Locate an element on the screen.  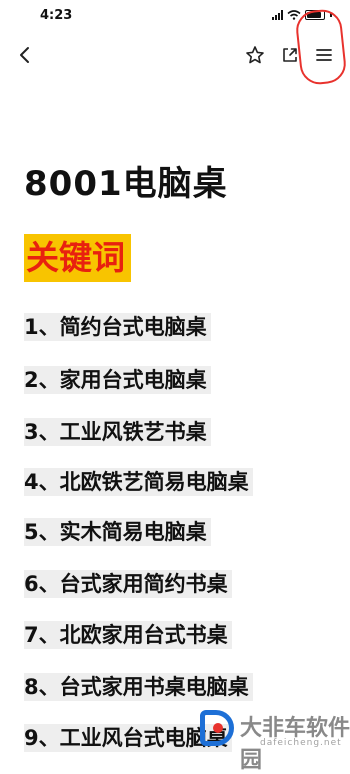
star-icon is located at coordinates (255, 55).